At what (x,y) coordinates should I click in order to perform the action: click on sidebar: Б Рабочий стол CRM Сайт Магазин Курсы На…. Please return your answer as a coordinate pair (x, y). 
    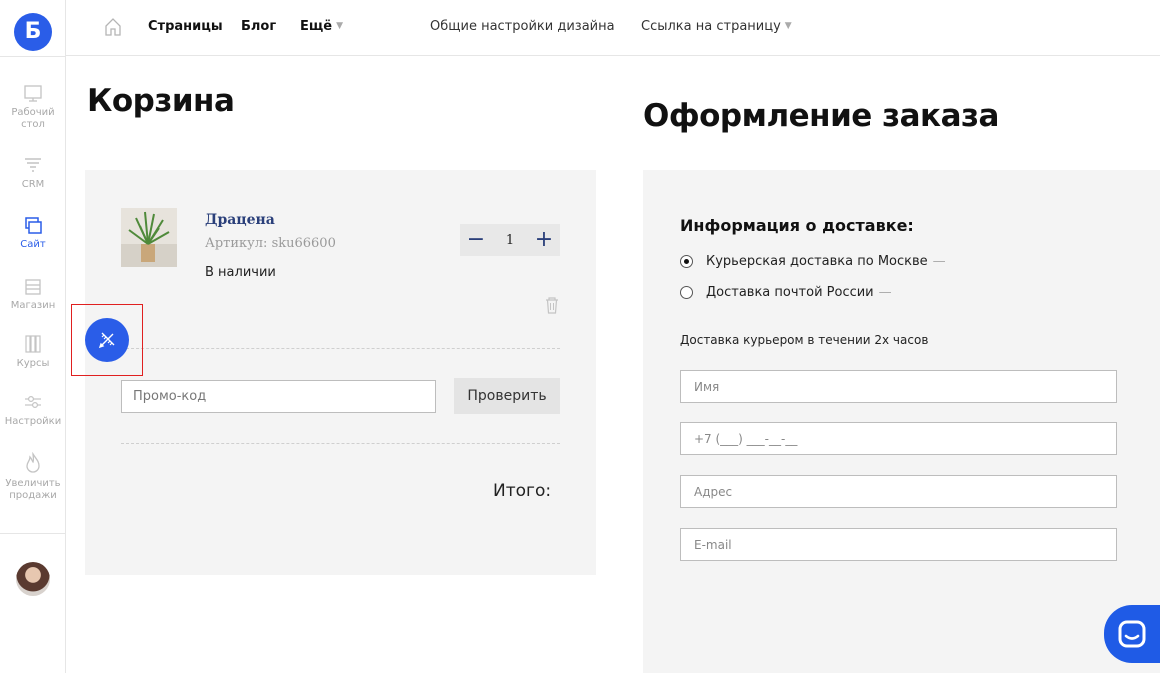
    Looking at the image, I should click on (33, 336).